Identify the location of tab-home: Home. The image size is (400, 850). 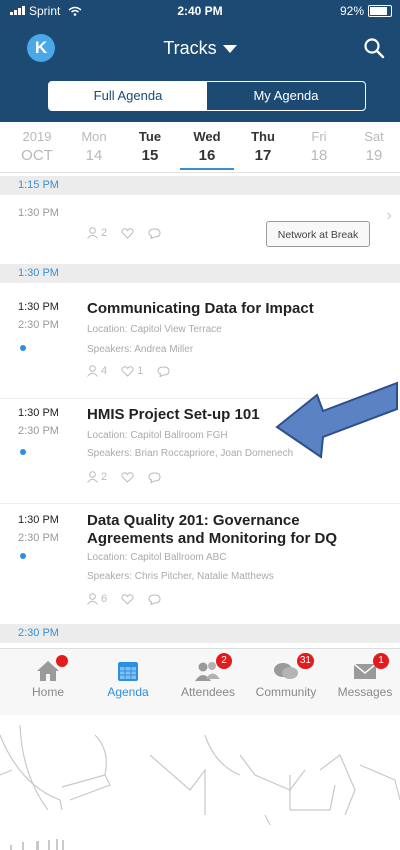
(48, 677).